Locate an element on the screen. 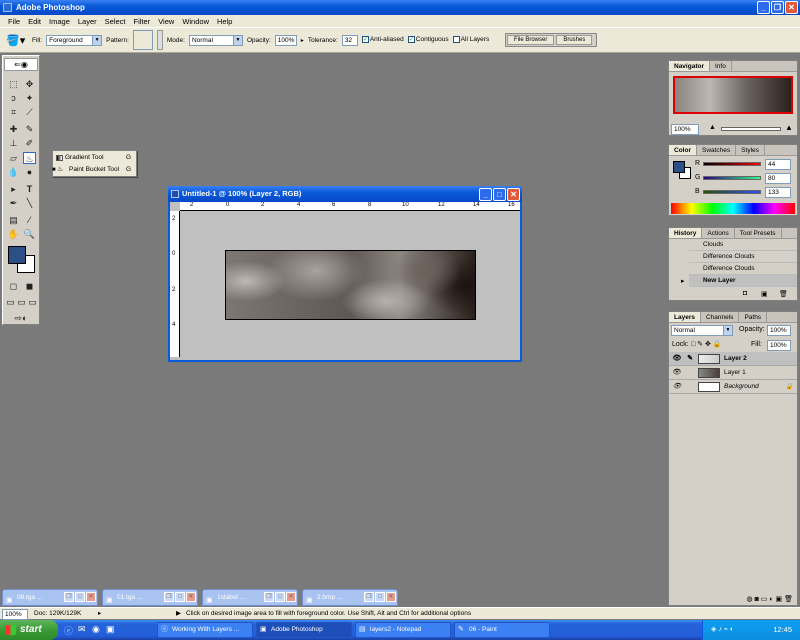 The width and height of the screenshot is (800, 640). ruler-horizontal: 2 0 2 4 6 8 10 12 14 16 is located at coordinates (350, 206).